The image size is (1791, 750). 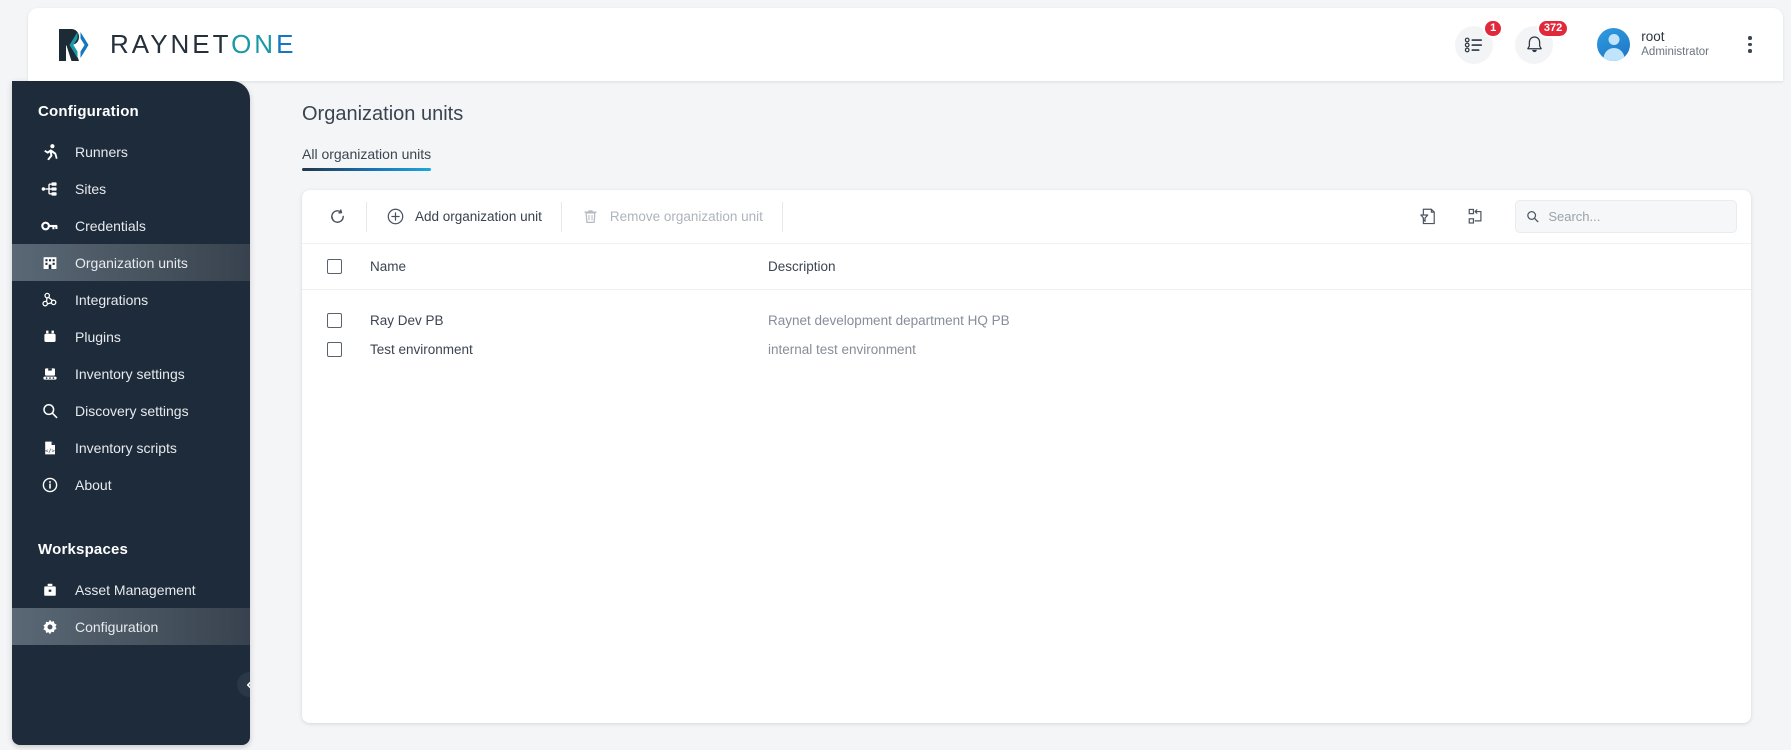 I want to click on notifications-badge: 372, so click(x=1553, y=28).